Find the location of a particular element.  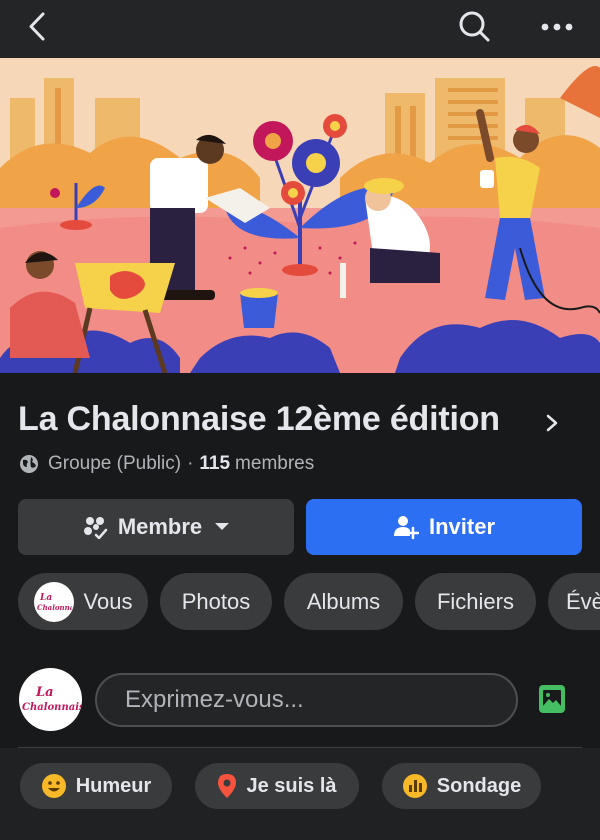

avatar: La Chalonnaise is located at coordinates (50, 699).